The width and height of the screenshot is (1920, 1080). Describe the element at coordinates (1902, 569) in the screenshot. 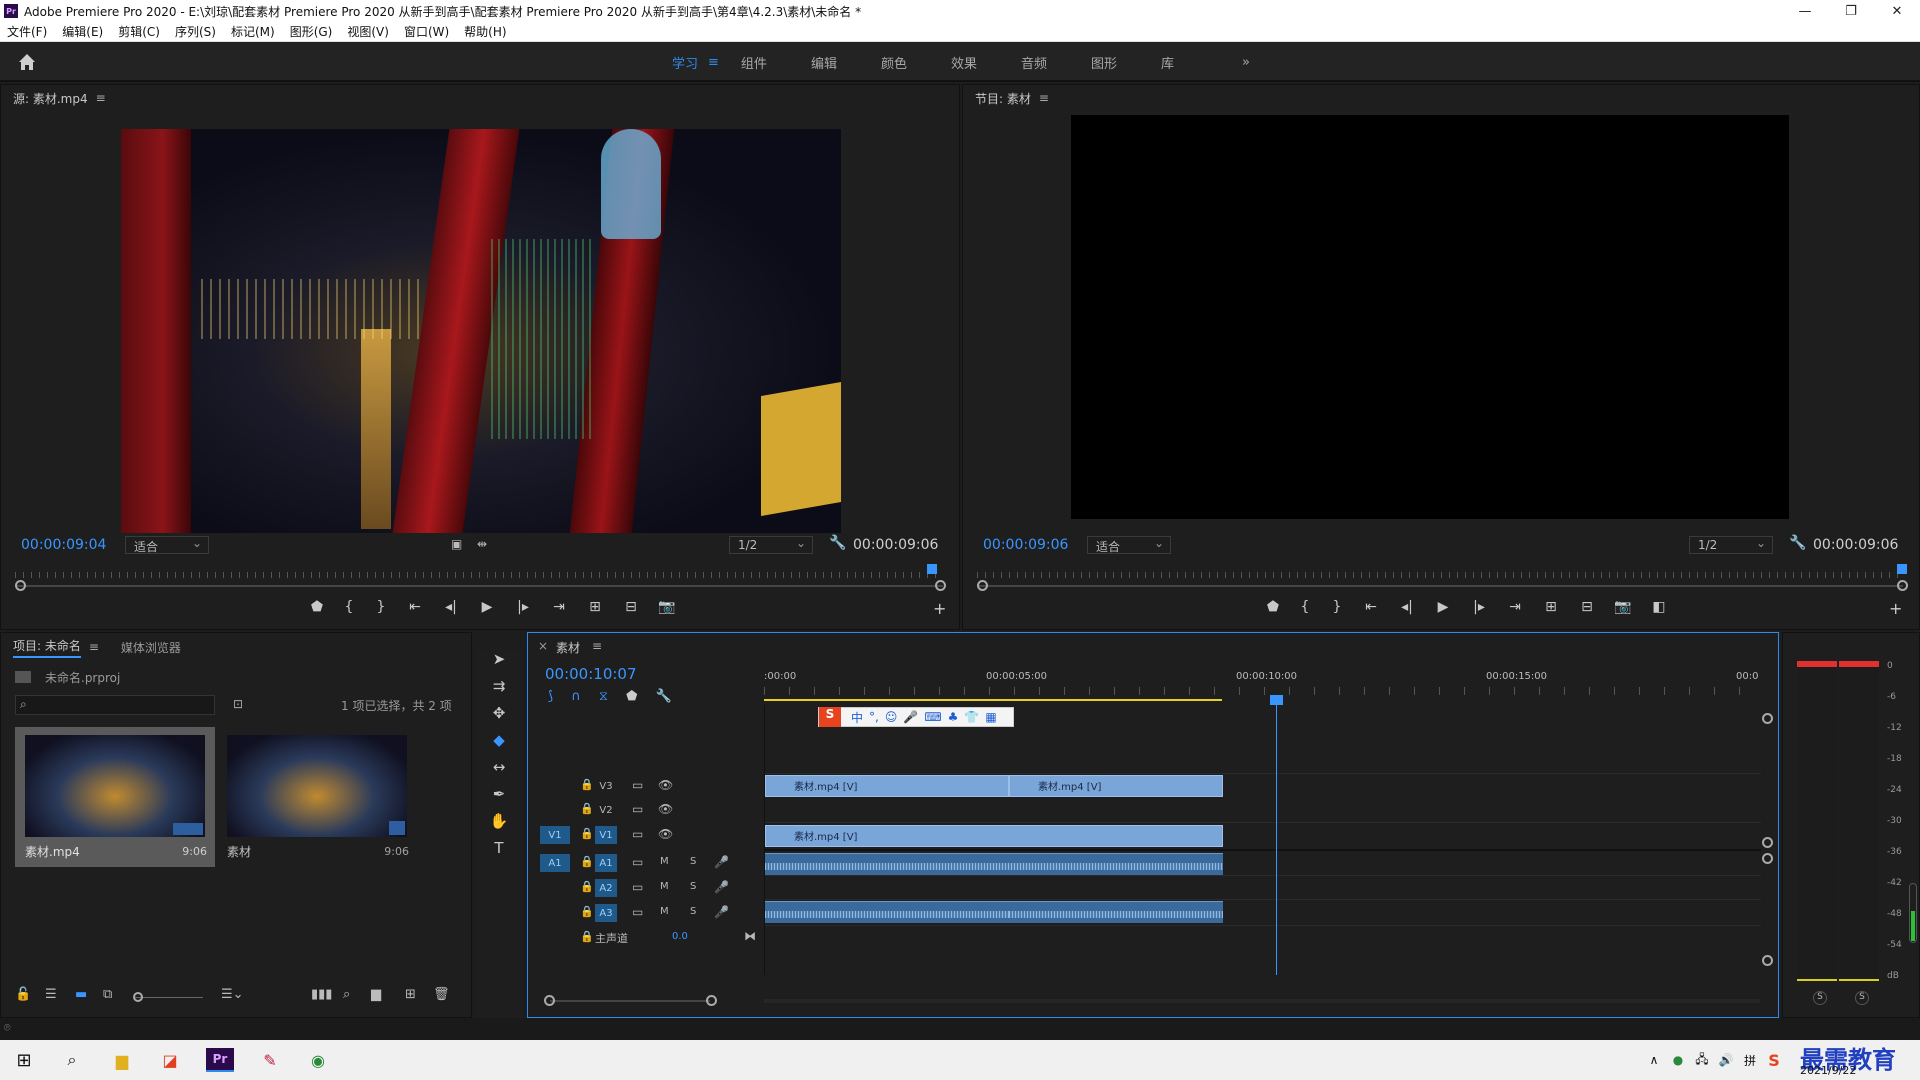

I see `program-playhead-icon` at that location.